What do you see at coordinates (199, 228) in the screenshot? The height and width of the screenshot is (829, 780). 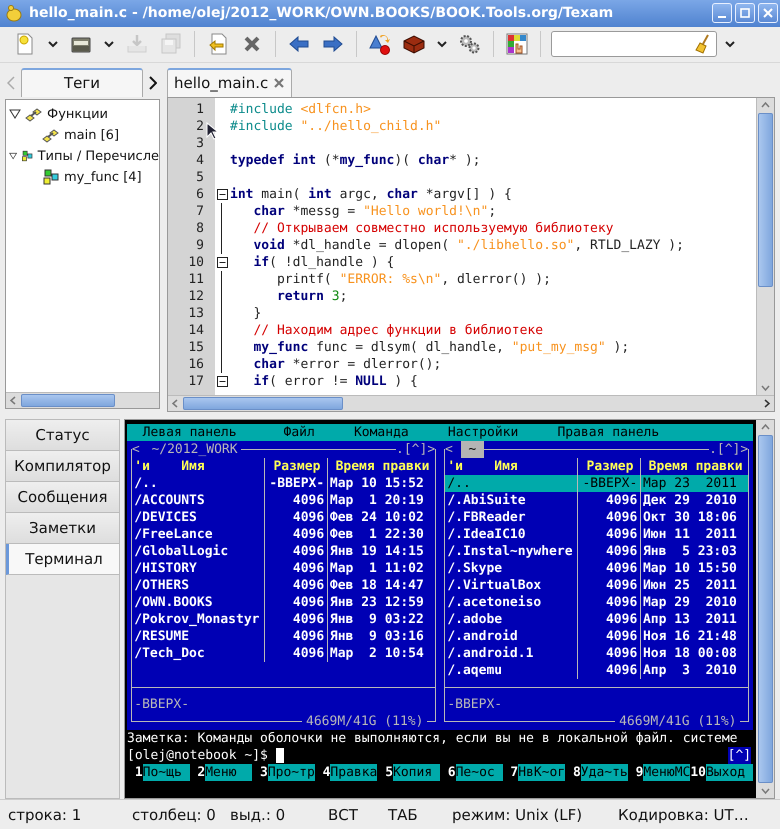 I see `line-number: 8` at bounding box center [199, 228].